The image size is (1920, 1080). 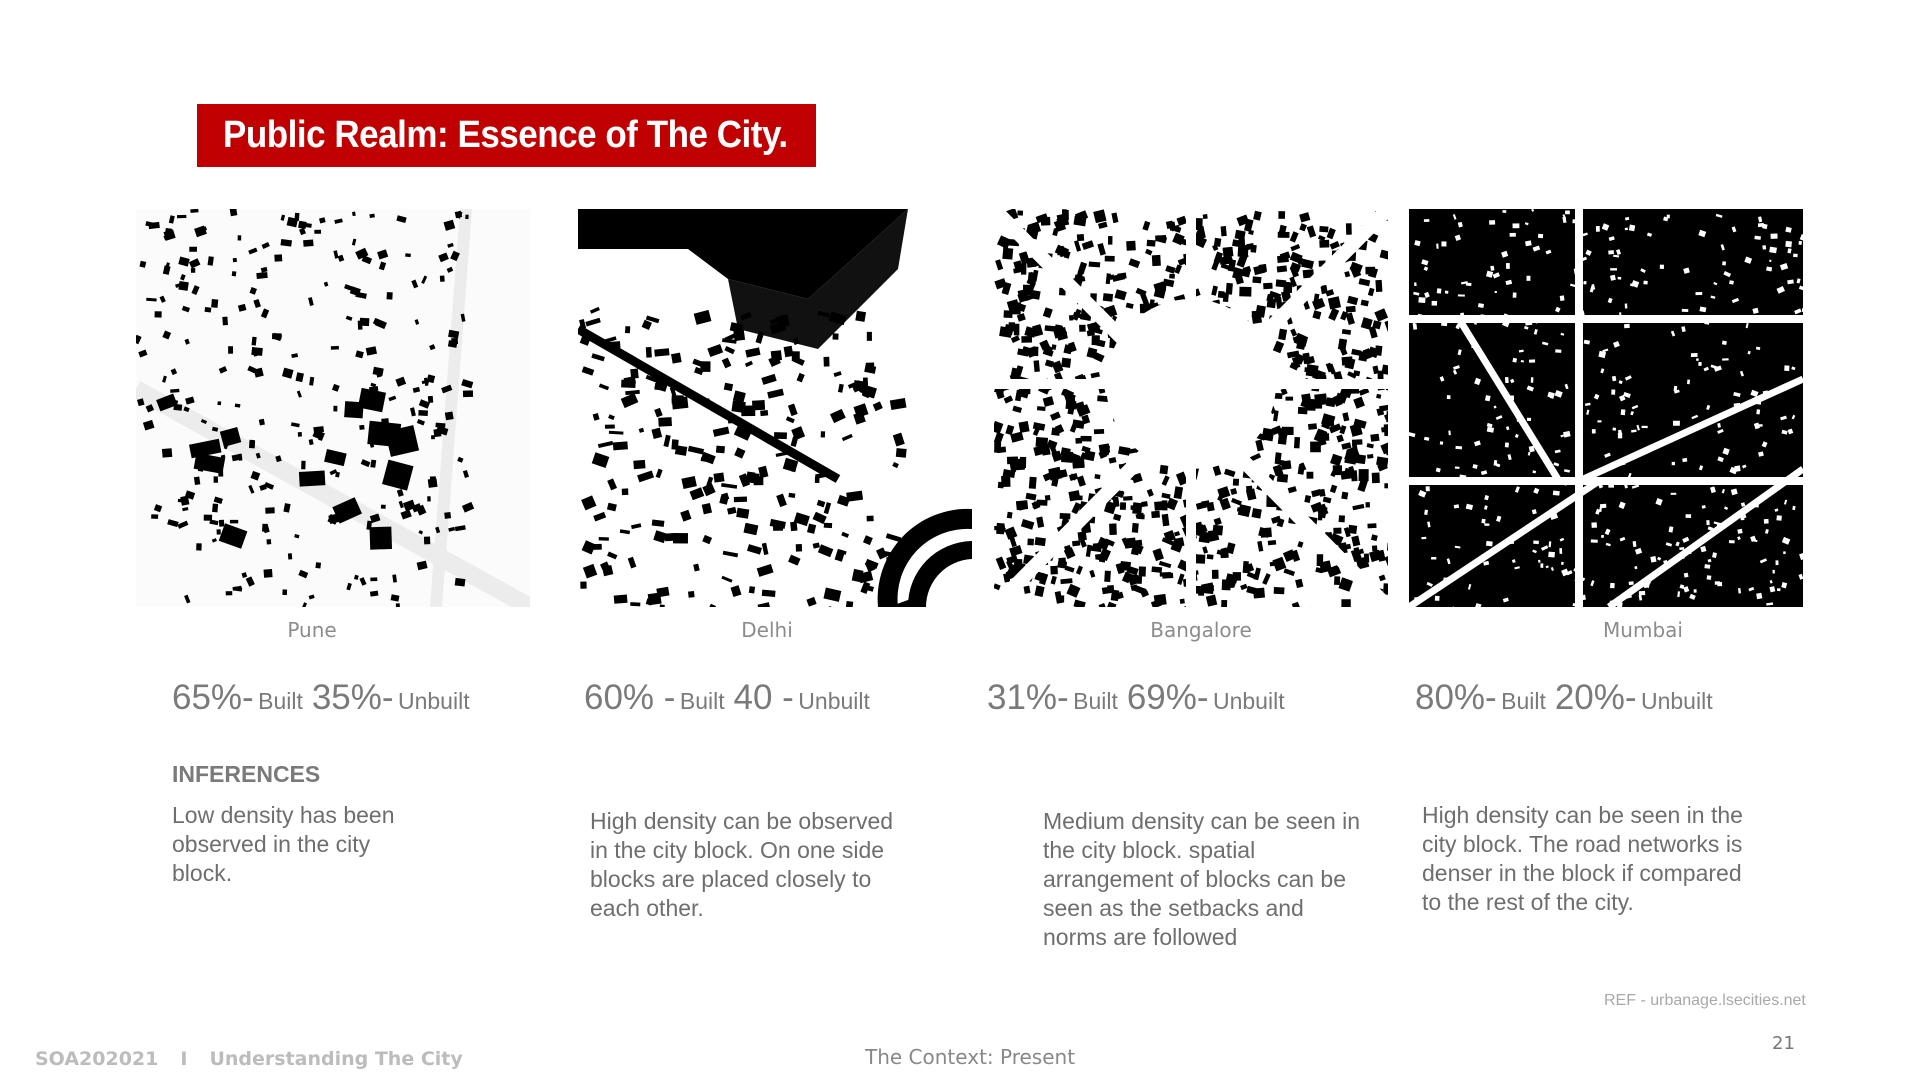 I want to click on pune-map-svg, so click(x=333, y=408).